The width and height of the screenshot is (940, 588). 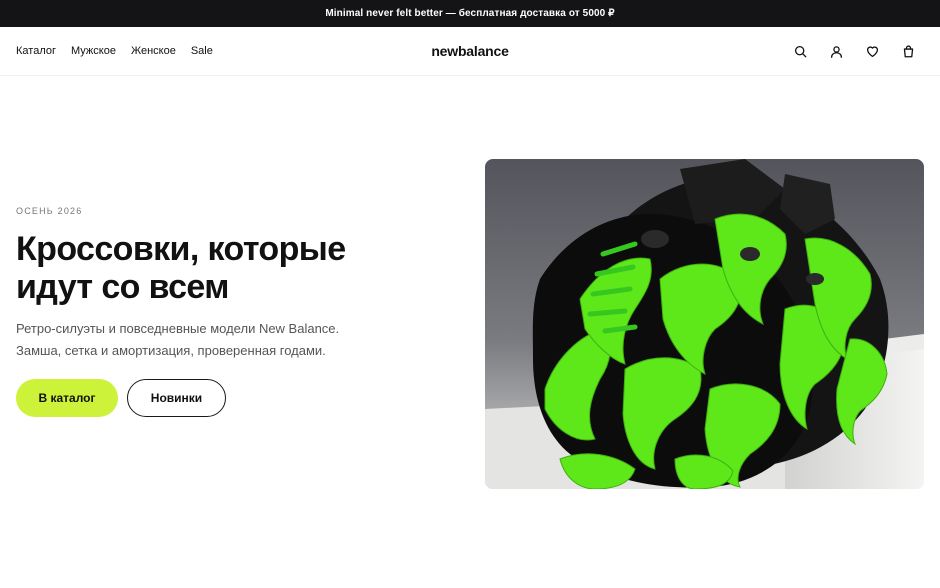 I want to click on bag-icon, so click(x=908, y=51).